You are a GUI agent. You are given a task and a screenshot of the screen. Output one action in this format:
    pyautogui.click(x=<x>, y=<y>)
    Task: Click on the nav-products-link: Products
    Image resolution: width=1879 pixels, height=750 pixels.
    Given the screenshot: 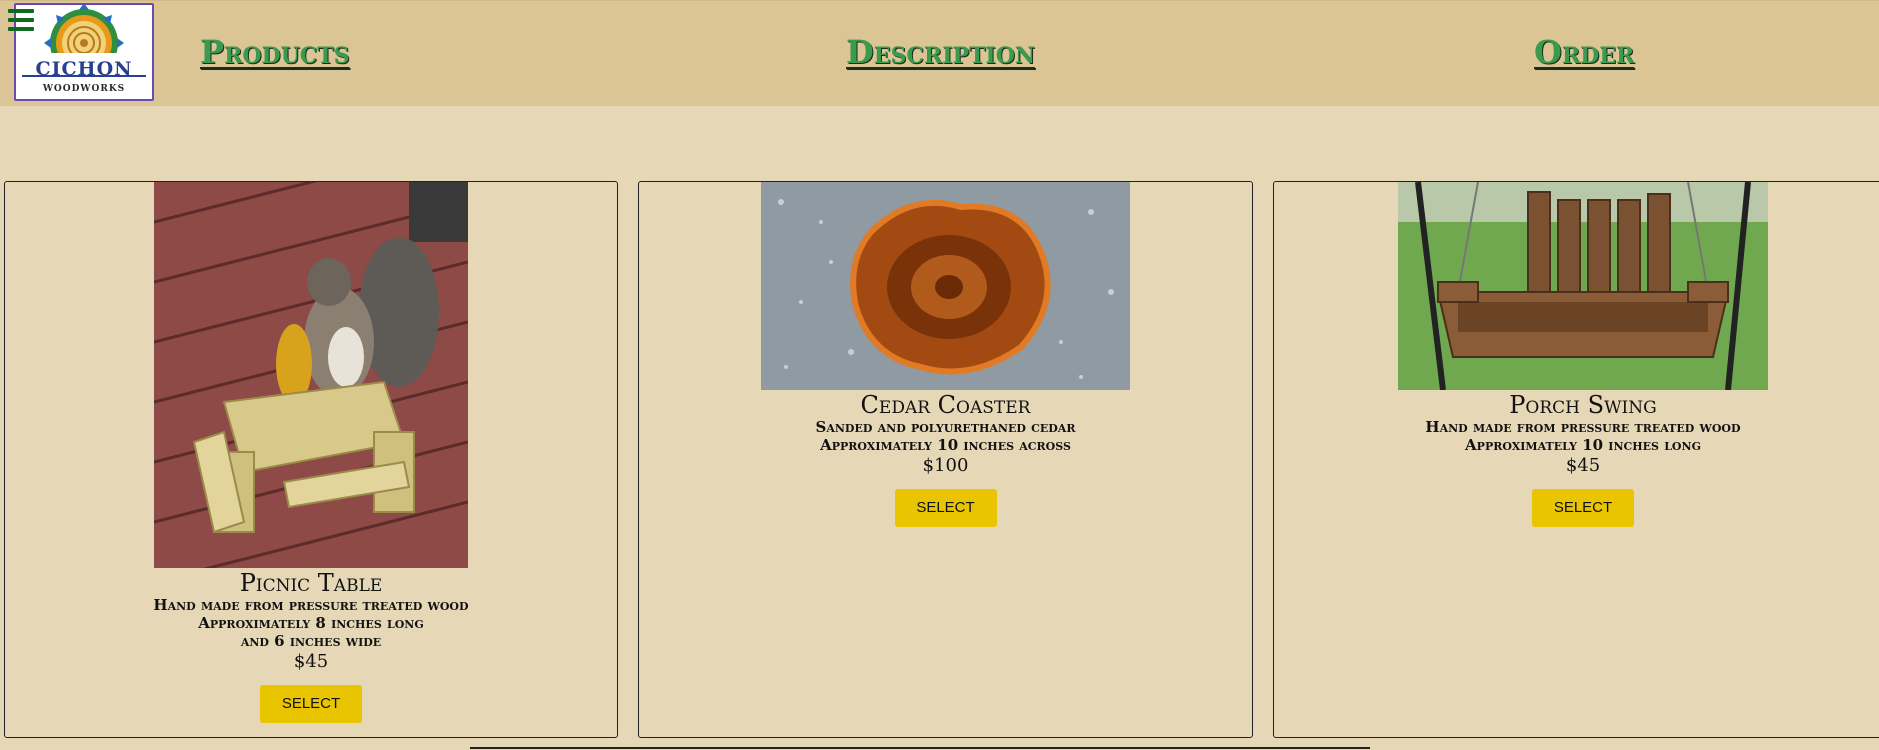 What is the action you would take?
    pyautogui.click(x=275, y=52)
    